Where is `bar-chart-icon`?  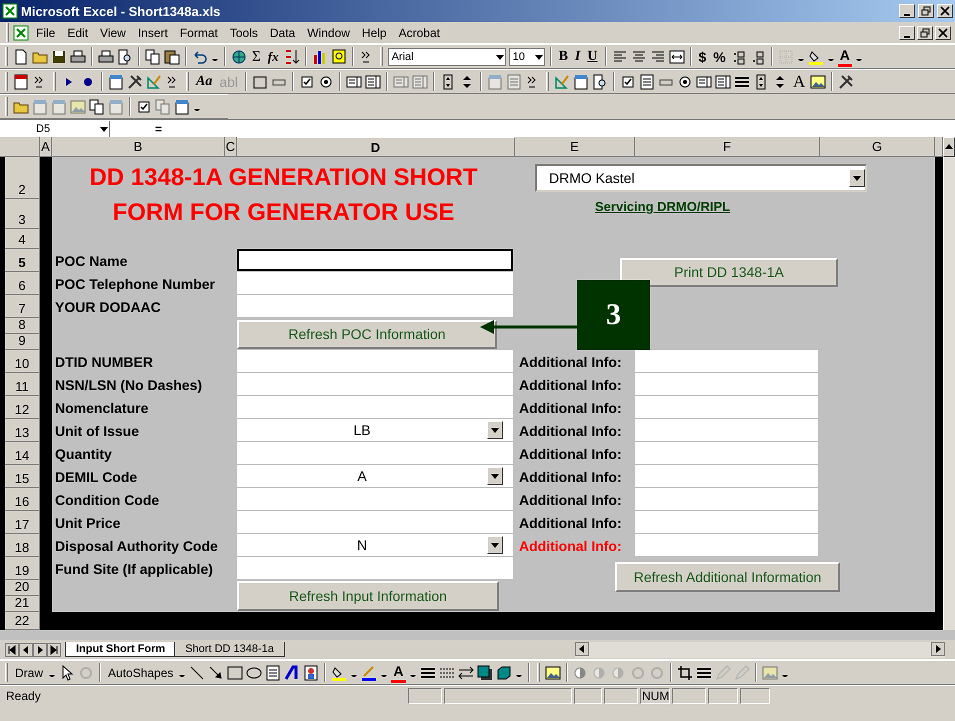
bar-chart-icon is located at coordinates (320, 56).